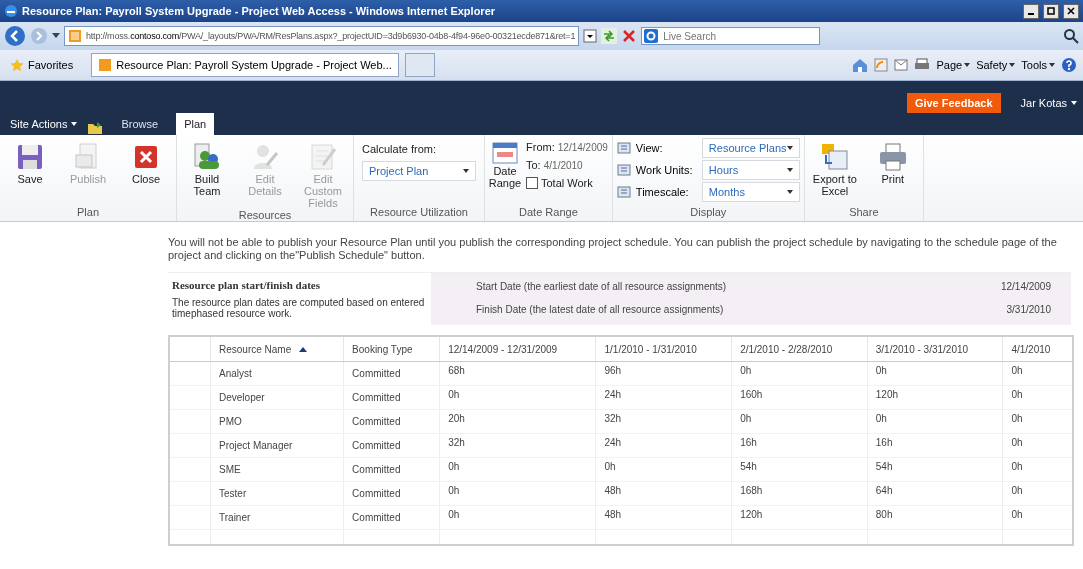  I want to click on minimize-button, so click(1031, 11).